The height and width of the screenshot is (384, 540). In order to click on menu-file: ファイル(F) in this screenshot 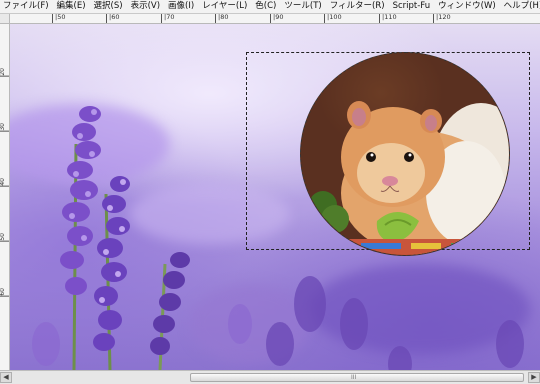, I will do `click(26, 6)`.